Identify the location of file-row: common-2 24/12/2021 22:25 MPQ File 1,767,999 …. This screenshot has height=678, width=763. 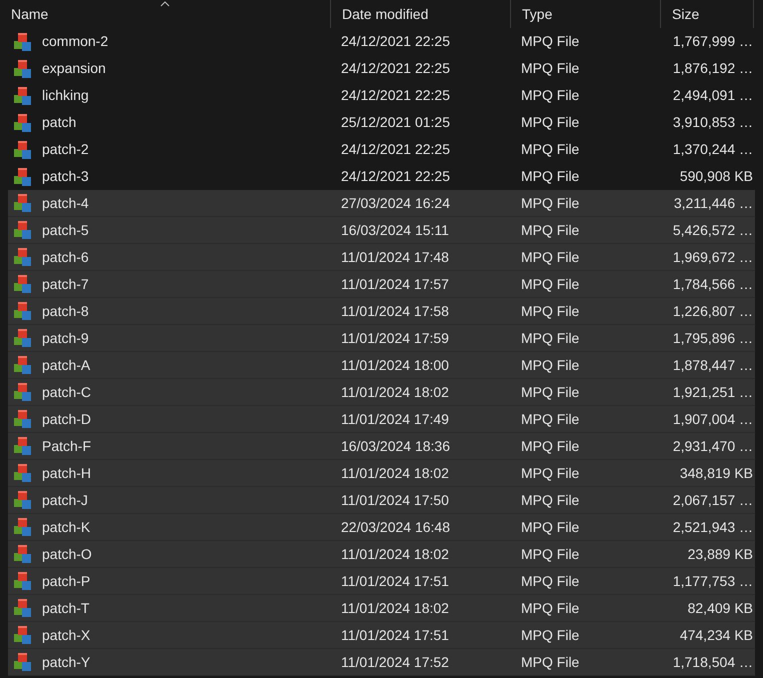
(381, 41).